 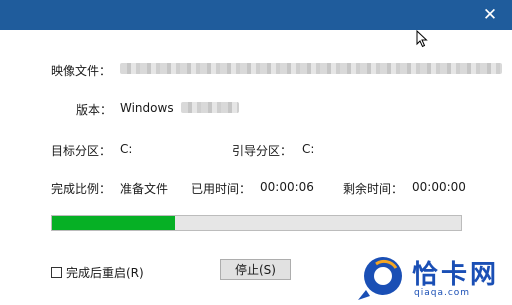 I want to click on target-partition-label: 目标分区：, so click(x=81, y=151).